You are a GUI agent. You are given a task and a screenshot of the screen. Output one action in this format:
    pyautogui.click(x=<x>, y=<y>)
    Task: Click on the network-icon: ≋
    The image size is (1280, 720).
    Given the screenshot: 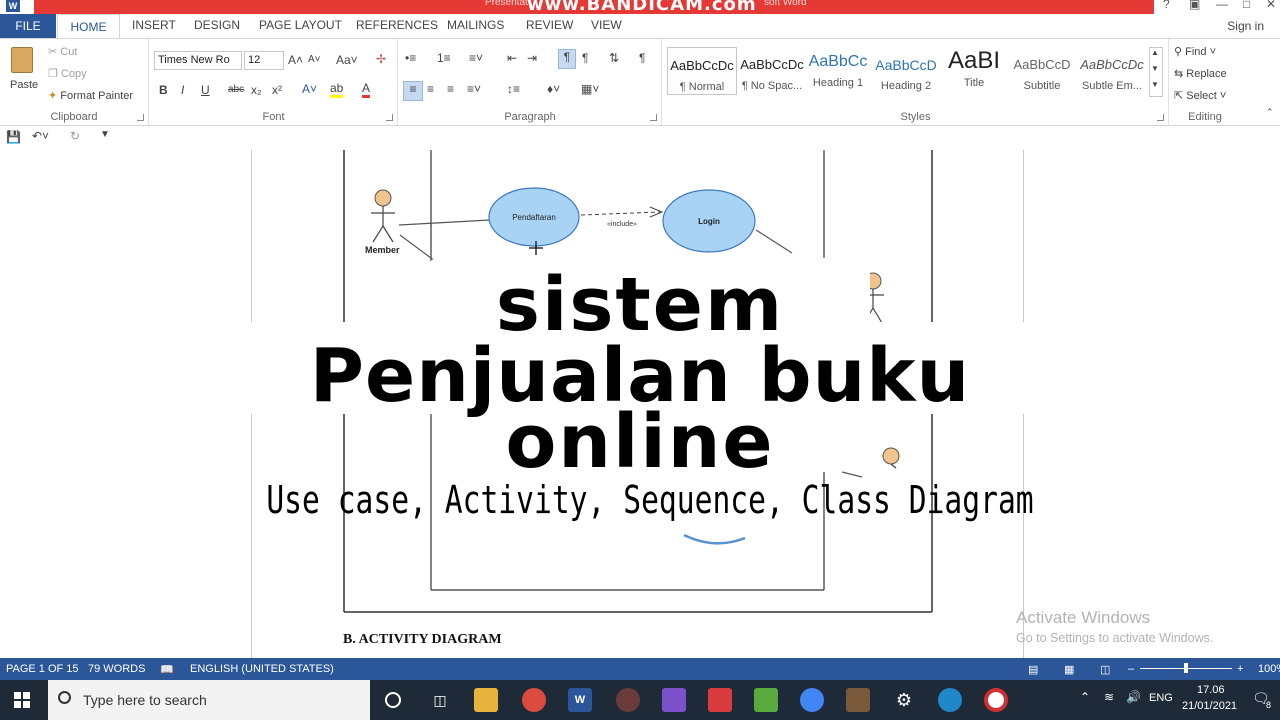 What is the action you would take?
    pyautogui.click(x=1109, y=697)
    